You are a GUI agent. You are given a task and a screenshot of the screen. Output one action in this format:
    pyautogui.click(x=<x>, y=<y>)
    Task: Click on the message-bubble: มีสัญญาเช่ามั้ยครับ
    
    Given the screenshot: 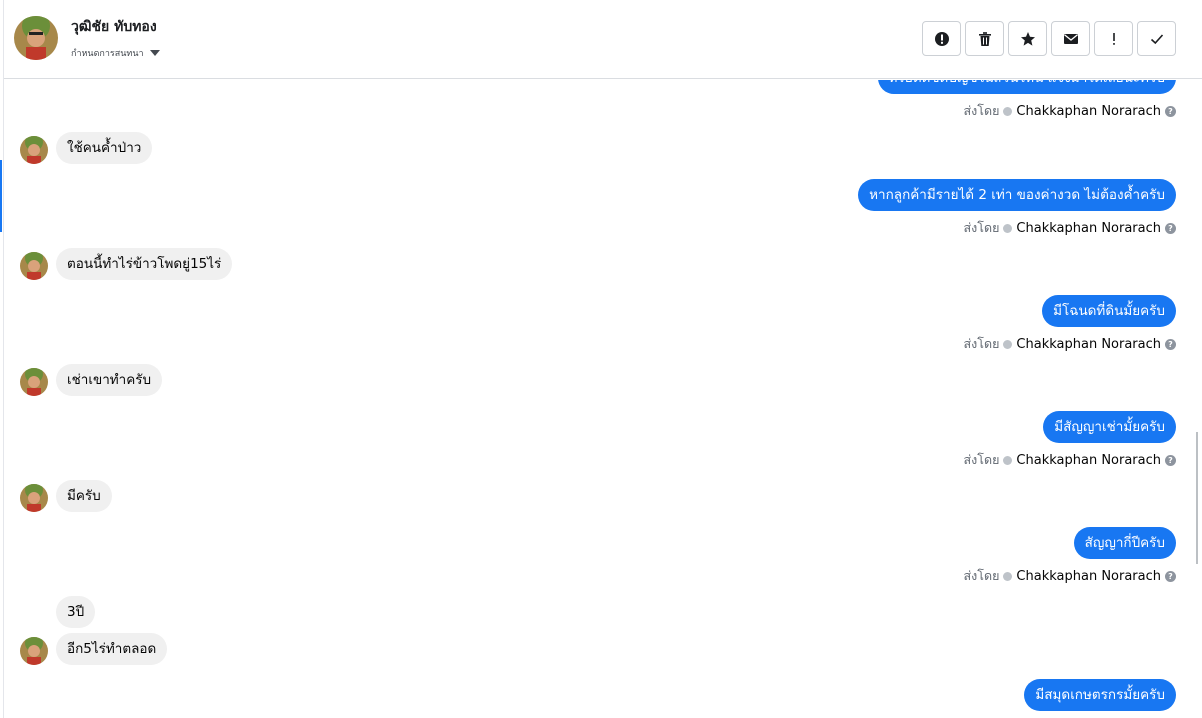 What is the action you would take?
    pyautogui.click(x=1109, y=427)
    